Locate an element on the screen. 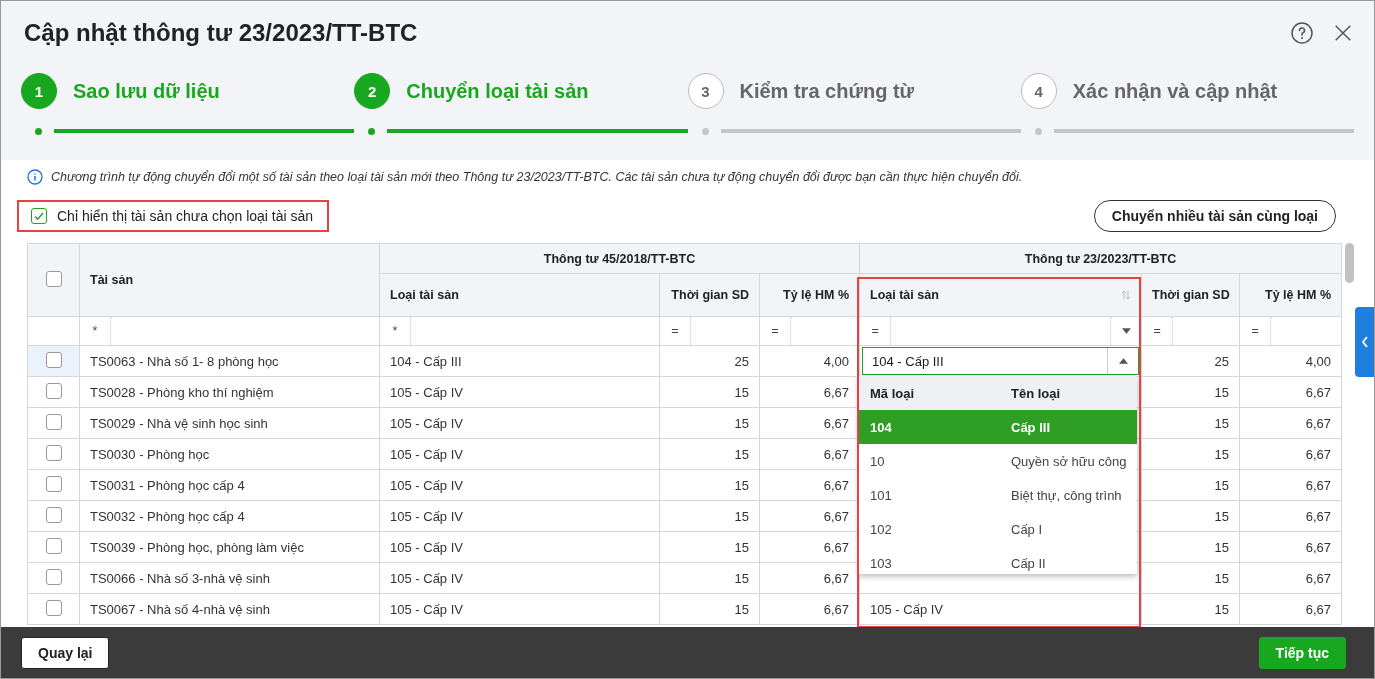 The image size is (1375, 679). table-cell: TS0030 - Phòng học is located at coordinates (229, 454).